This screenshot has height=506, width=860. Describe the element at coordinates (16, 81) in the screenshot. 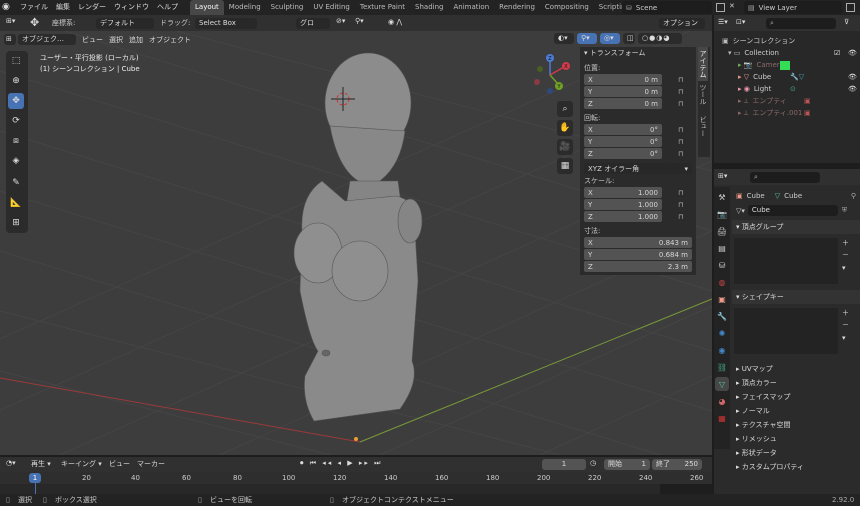

I see `cursor-tool-icon: ⊕` at that location.